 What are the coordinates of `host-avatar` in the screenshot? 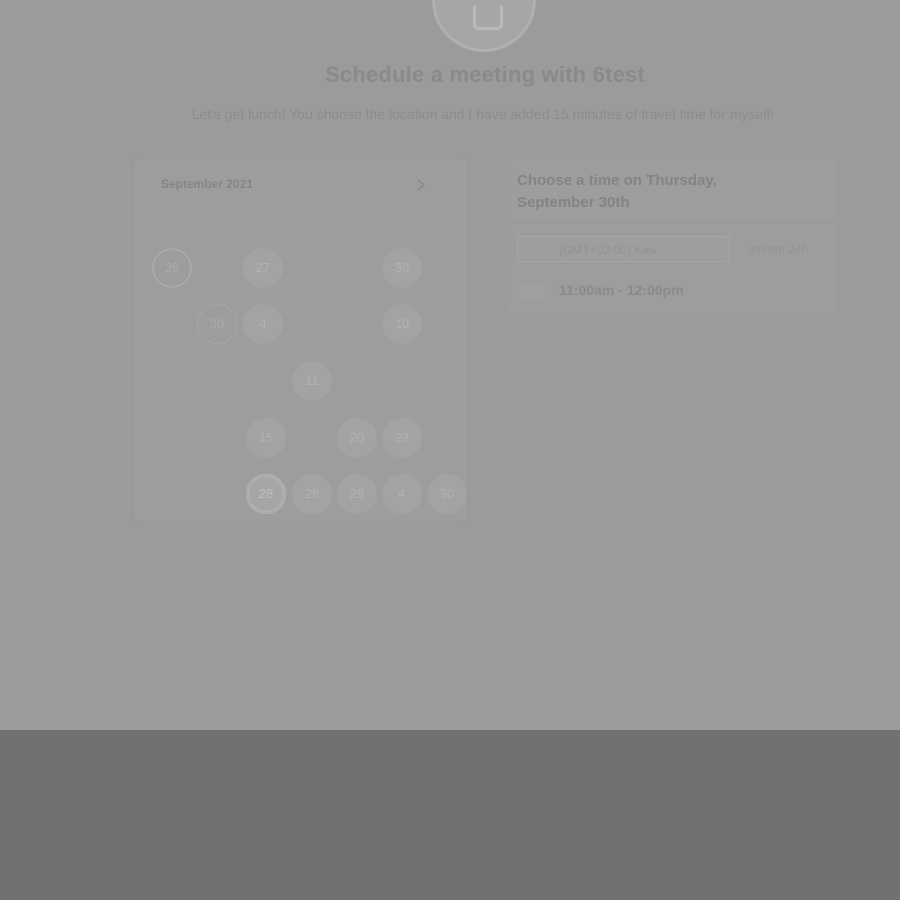 It's located at (484, 26).